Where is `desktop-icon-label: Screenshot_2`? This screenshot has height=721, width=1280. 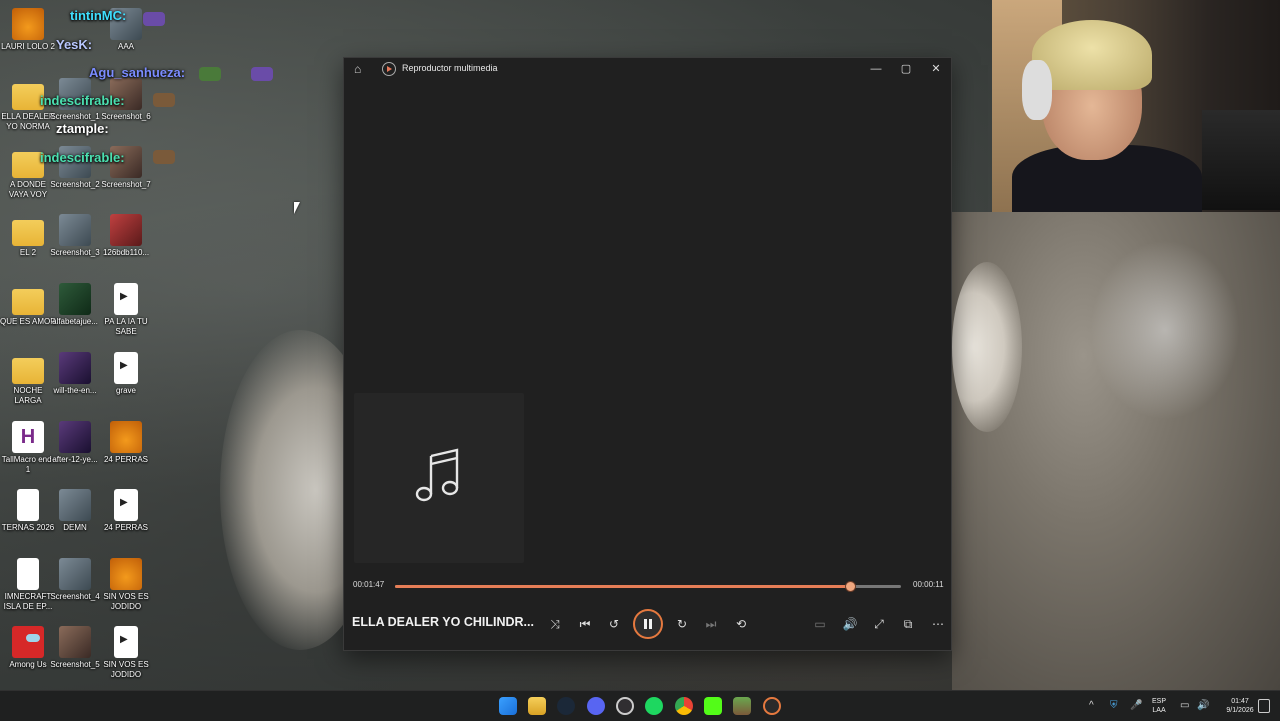 desktop-icon-label: Screenshot_2 is located at coordinates (75, 184).